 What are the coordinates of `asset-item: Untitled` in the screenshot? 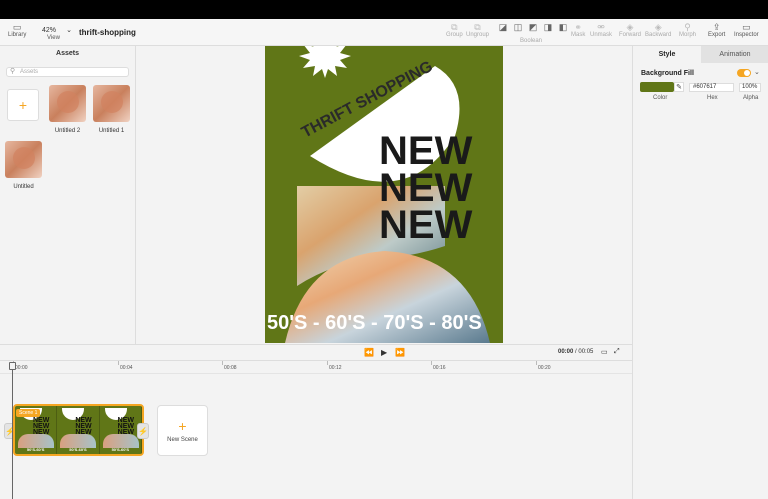 It's located at (23, 165).